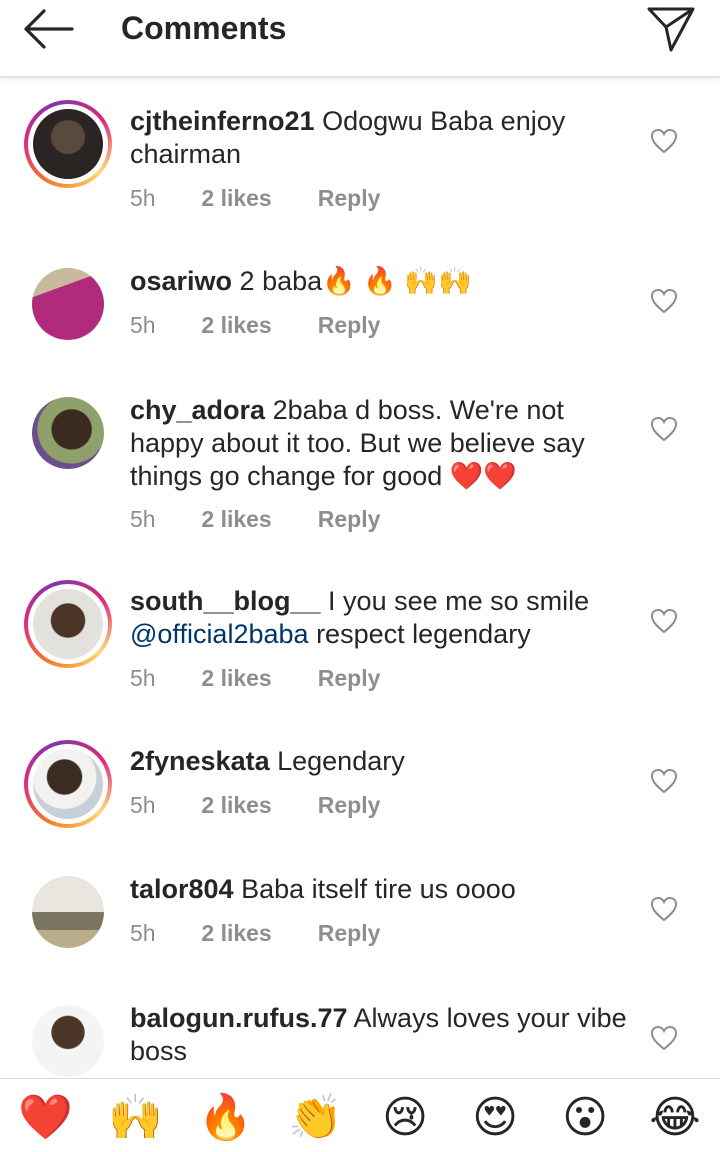  Describe the element at coordinates (315, 1118) in the screenshot. I see `emoji-clapping-hands: 👏` at that location.